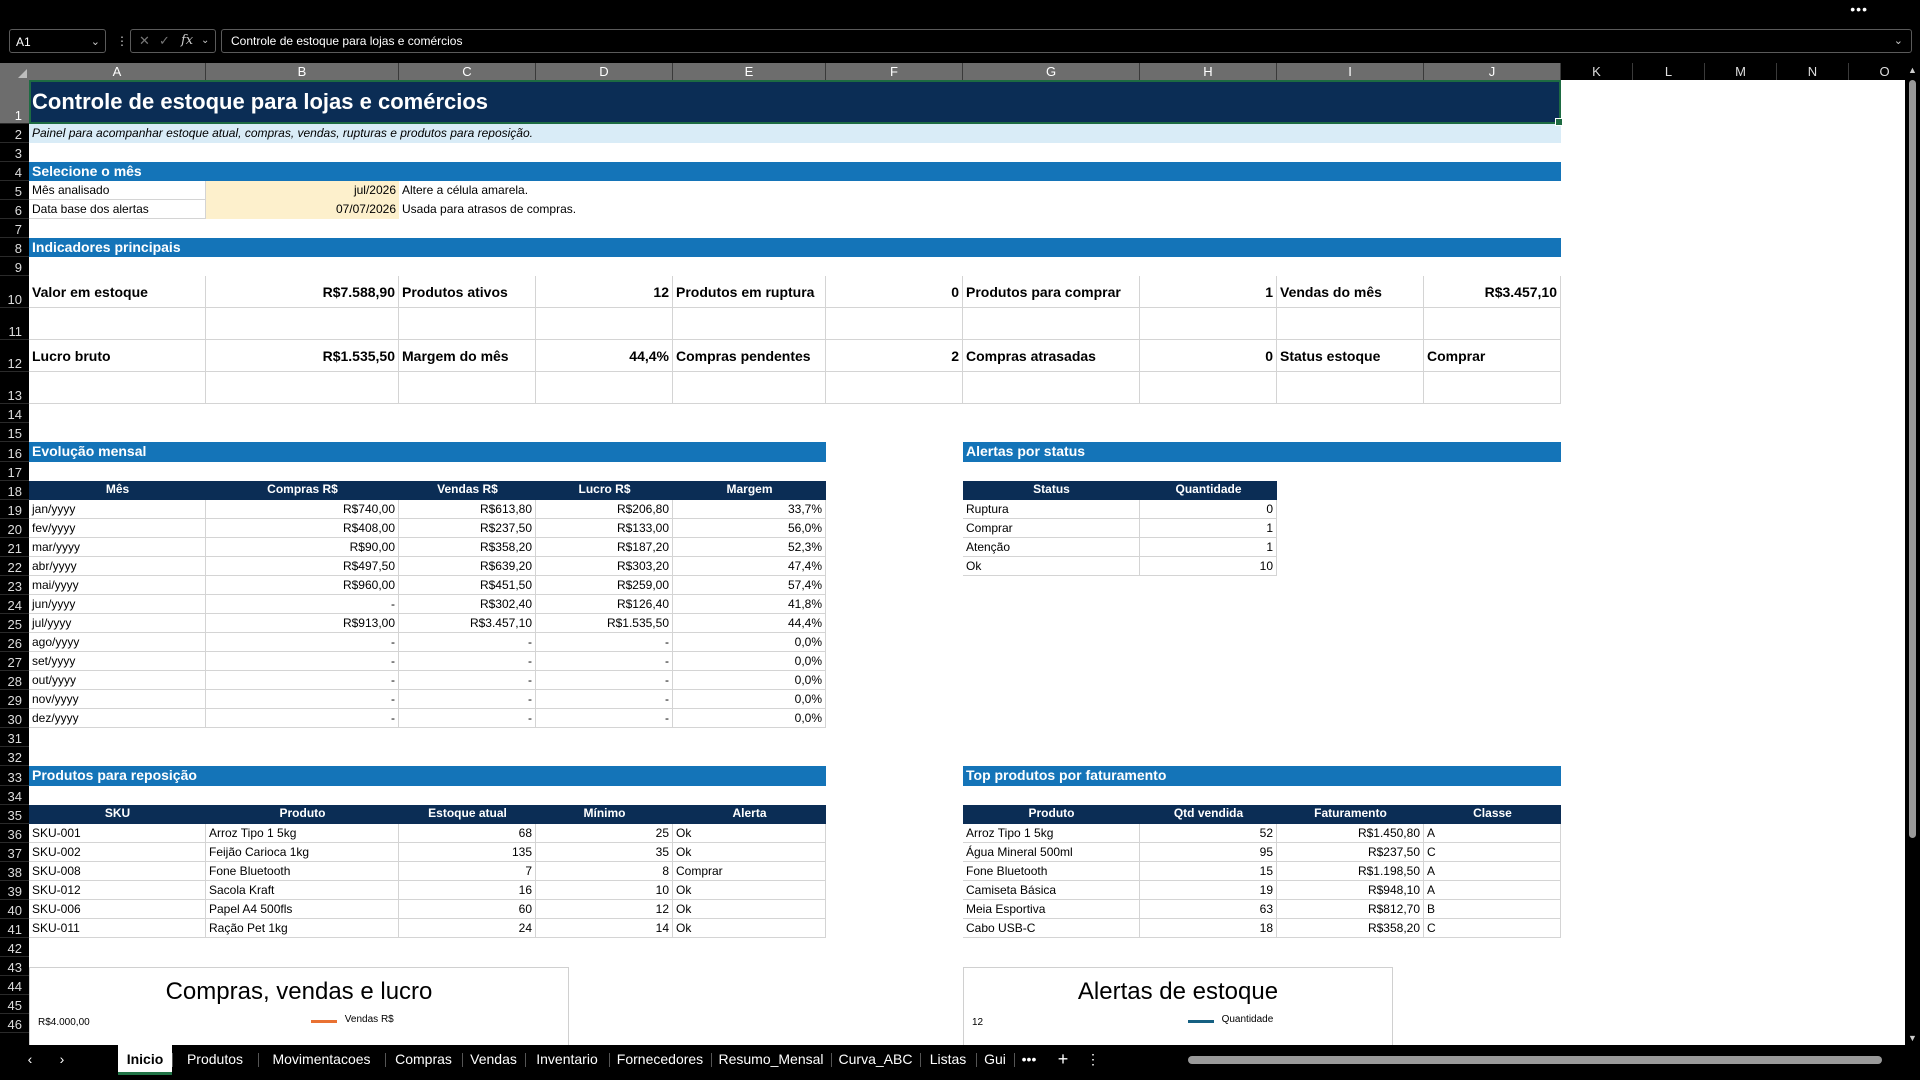  I want to click on column-header-d: D, so click(604, 71).